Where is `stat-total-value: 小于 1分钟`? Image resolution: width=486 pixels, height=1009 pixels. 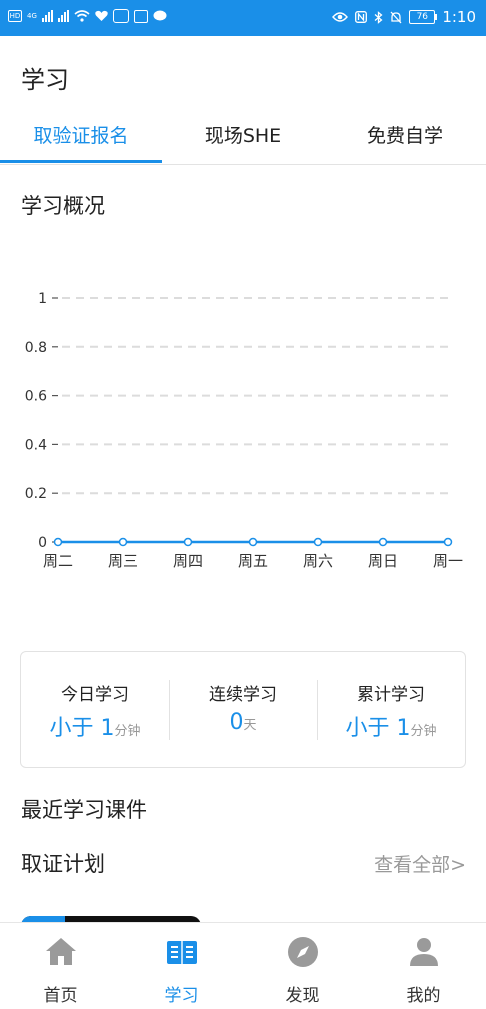 stat-total-value: 小于 1分钟 is located at coordinates (391, 726).